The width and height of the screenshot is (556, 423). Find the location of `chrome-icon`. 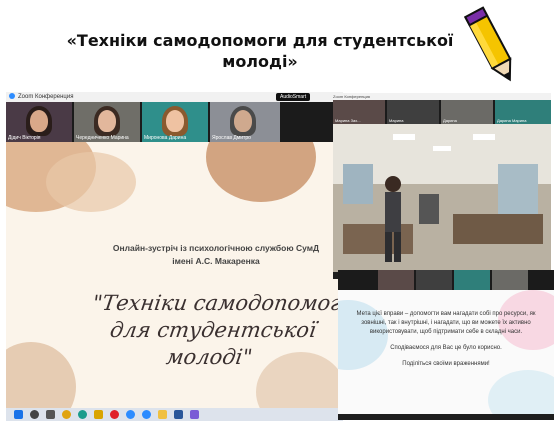

chrome-icon is located at coordinates (66, 414).